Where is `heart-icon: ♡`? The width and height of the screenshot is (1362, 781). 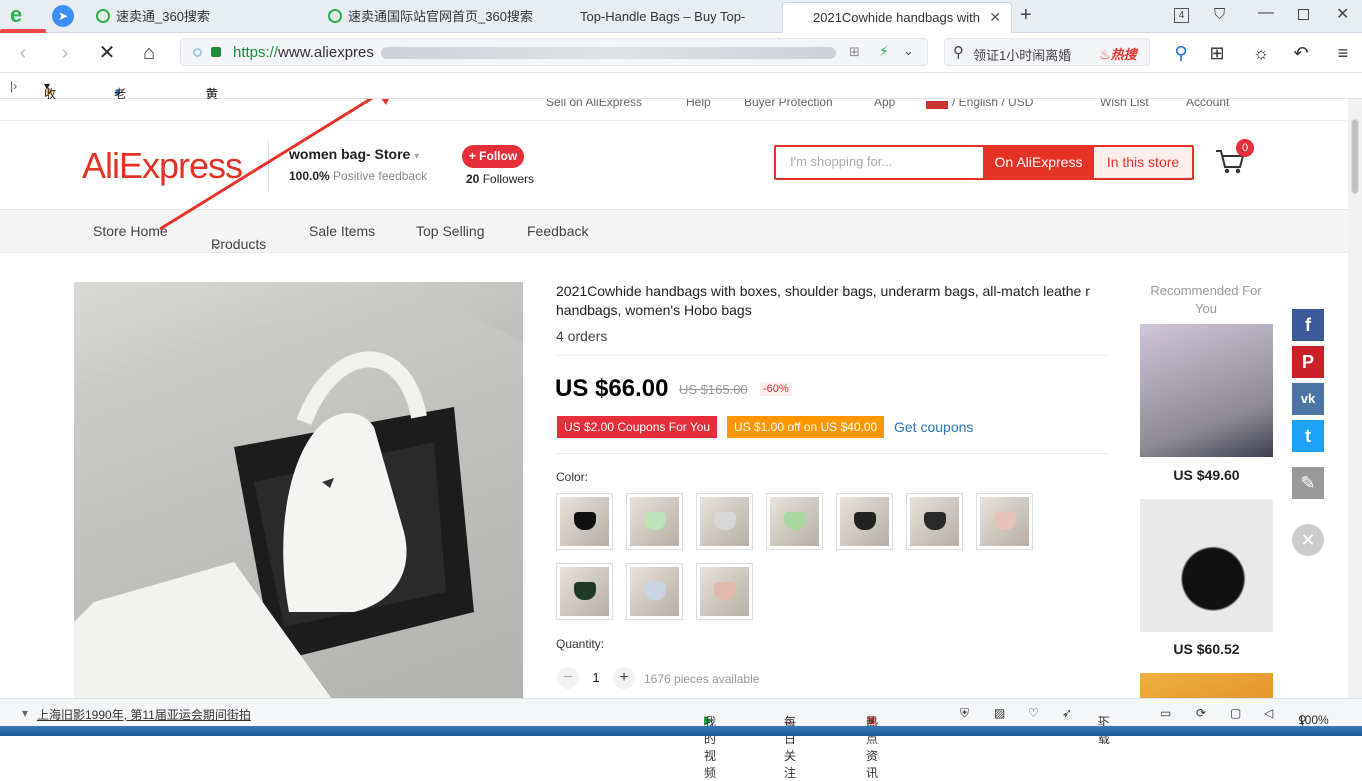
heart-icon: ♡ is located at coordinates (1033, 713).